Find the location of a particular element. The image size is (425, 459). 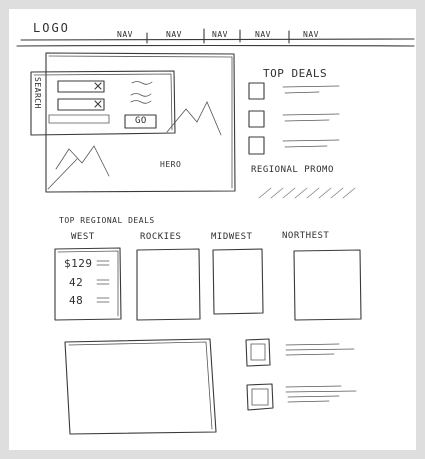

west-price-3: 48 is located at coordinates (76, 300).